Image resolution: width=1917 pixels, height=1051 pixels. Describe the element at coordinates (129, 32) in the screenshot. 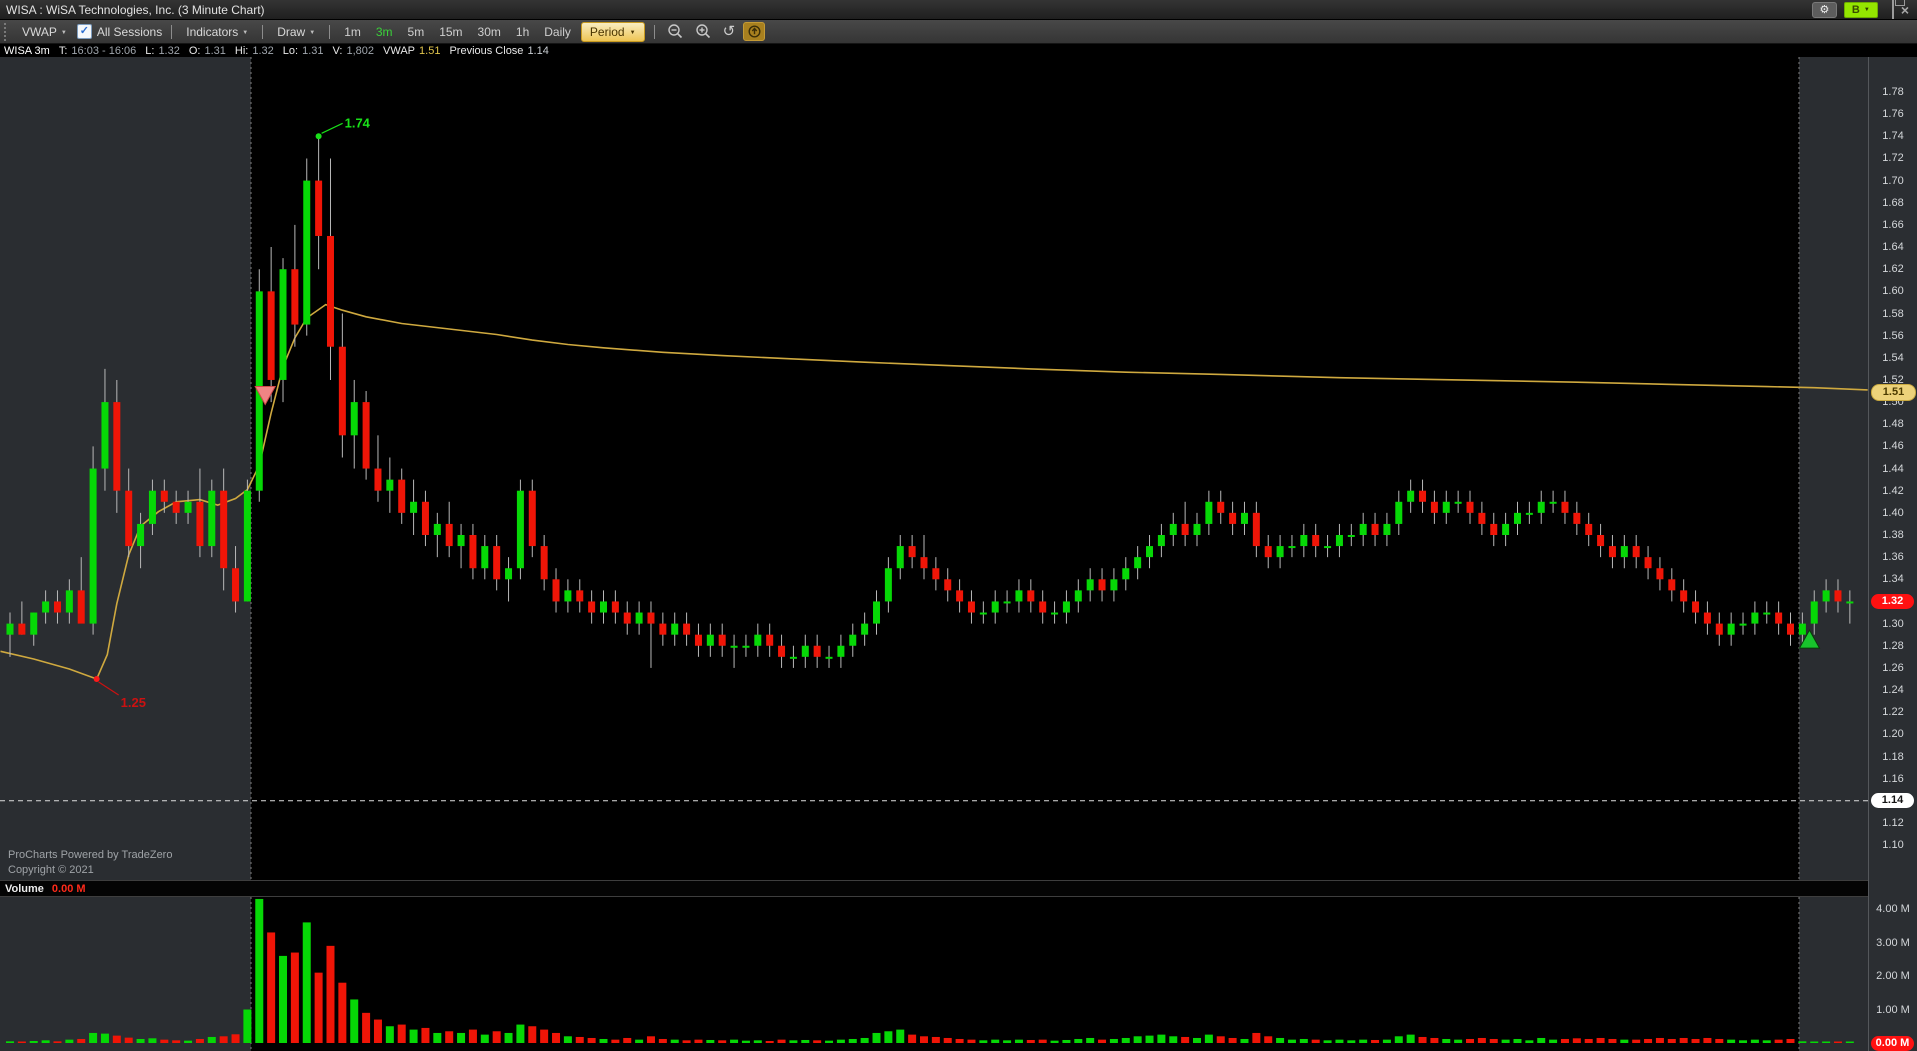

I see `all-sessions-label: All Sessions` at that location.